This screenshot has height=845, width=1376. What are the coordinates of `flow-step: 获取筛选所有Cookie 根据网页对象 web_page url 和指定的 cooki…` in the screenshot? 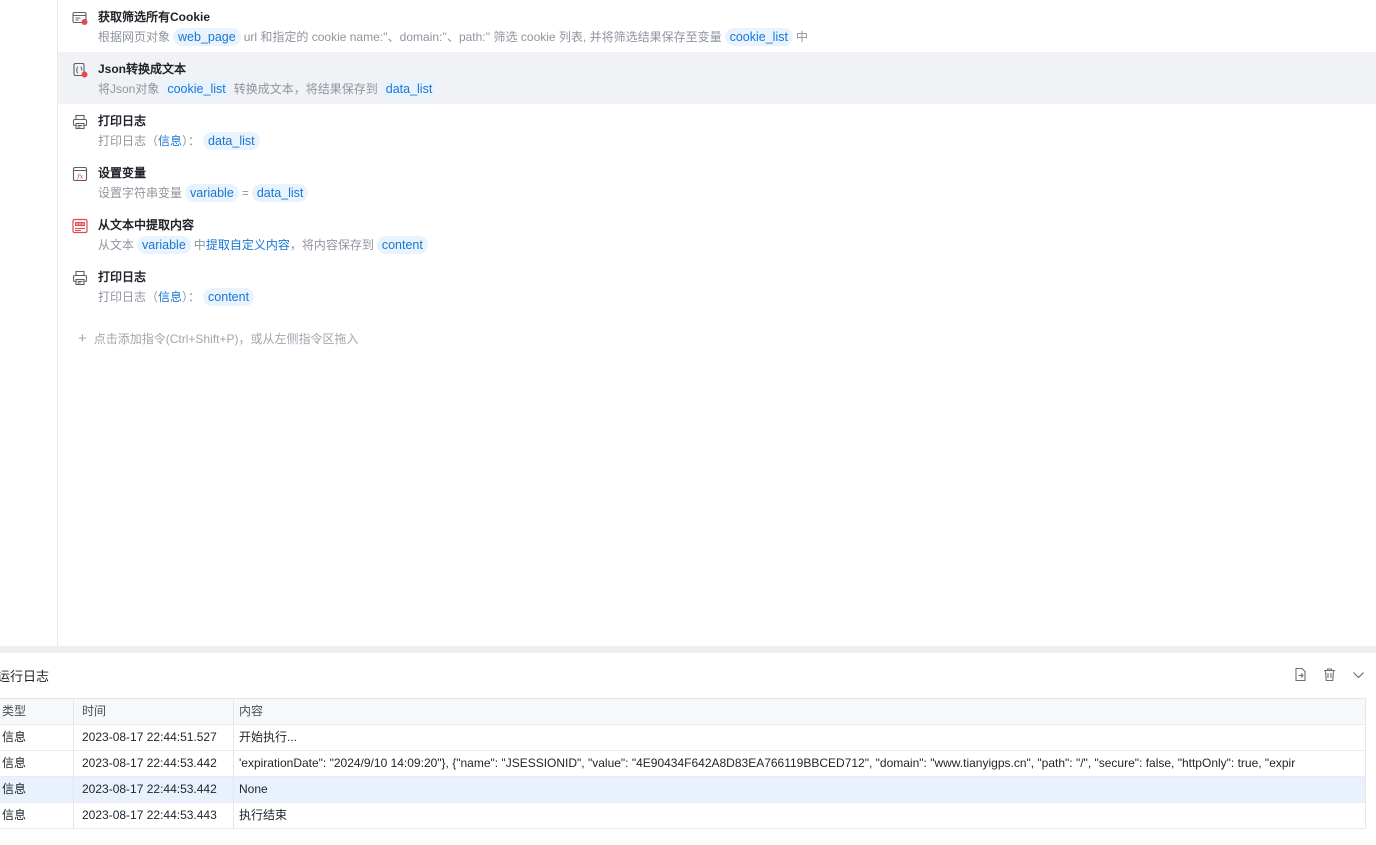 It's located at (717, 26).